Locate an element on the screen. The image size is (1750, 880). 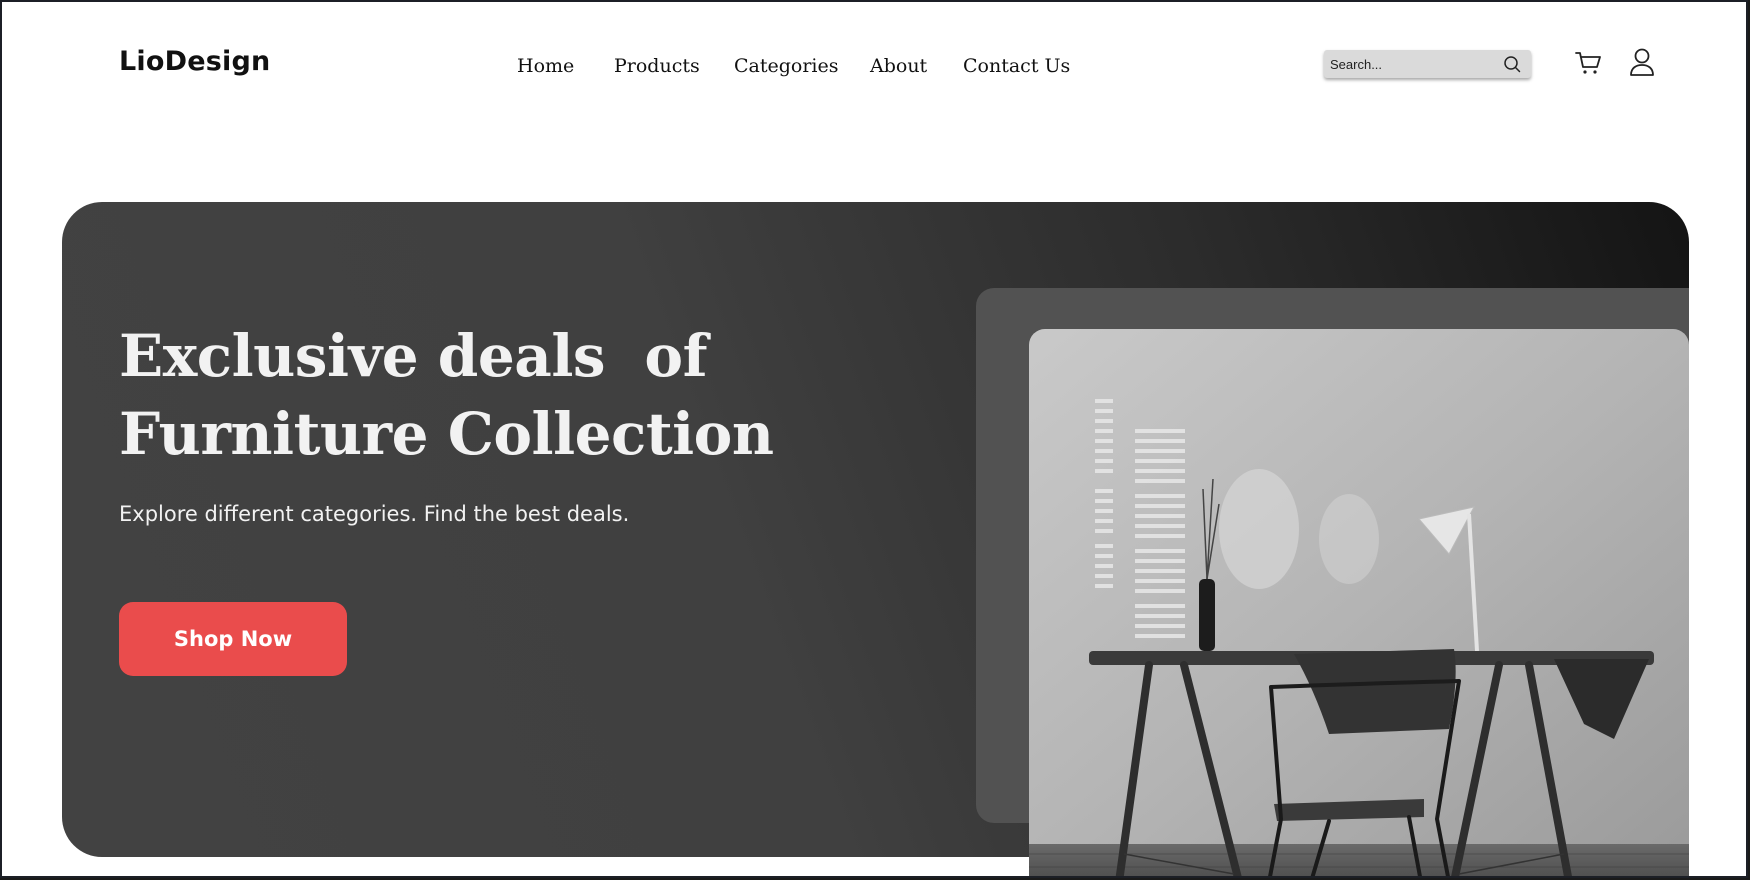
nav-products: Products is located at coordinates (657, 66).